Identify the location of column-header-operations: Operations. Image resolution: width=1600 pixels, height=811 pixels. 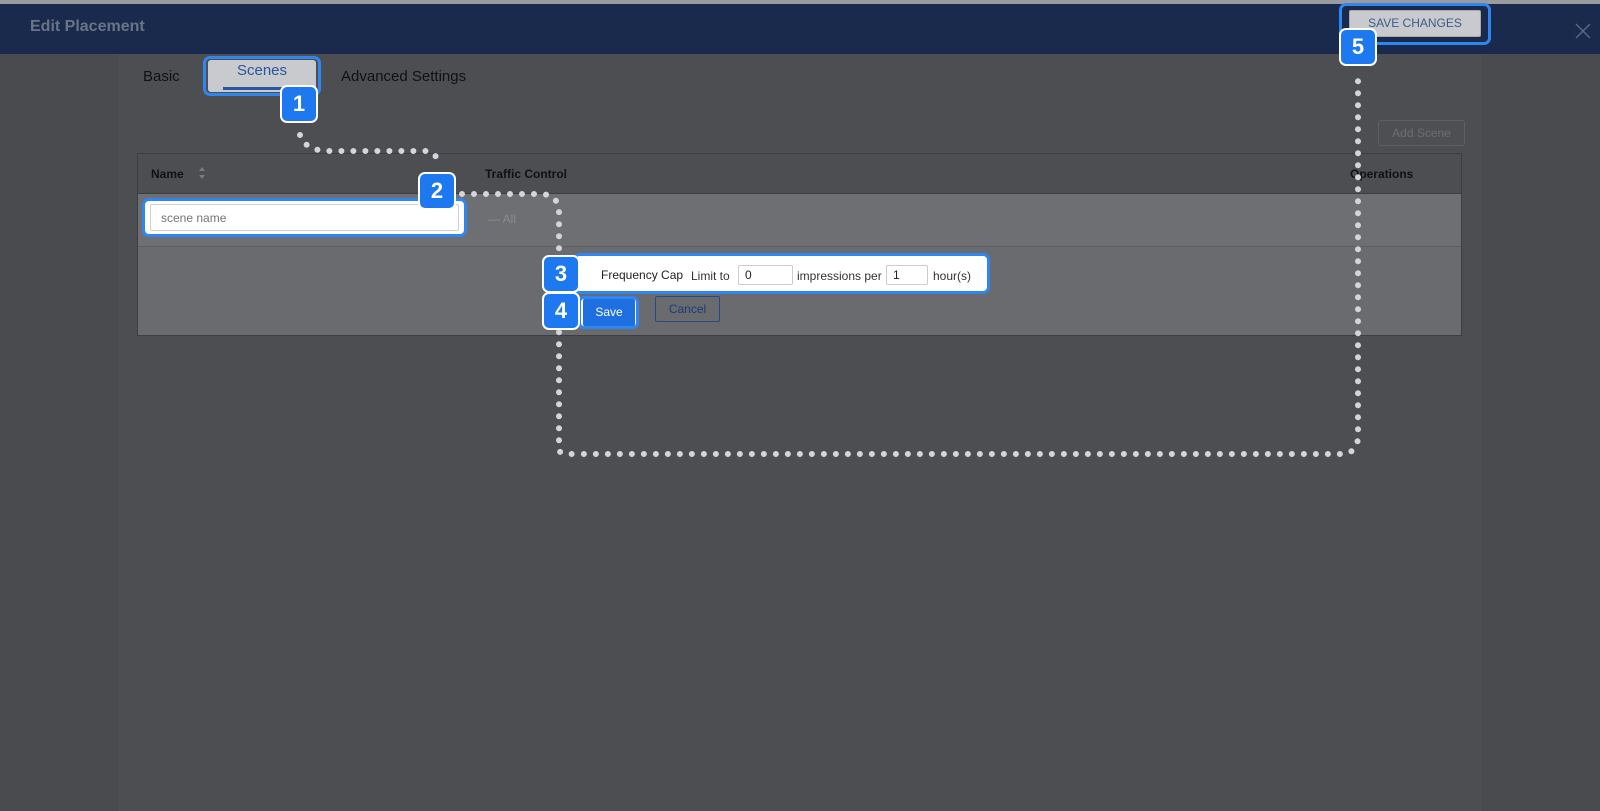
(1382, 174).